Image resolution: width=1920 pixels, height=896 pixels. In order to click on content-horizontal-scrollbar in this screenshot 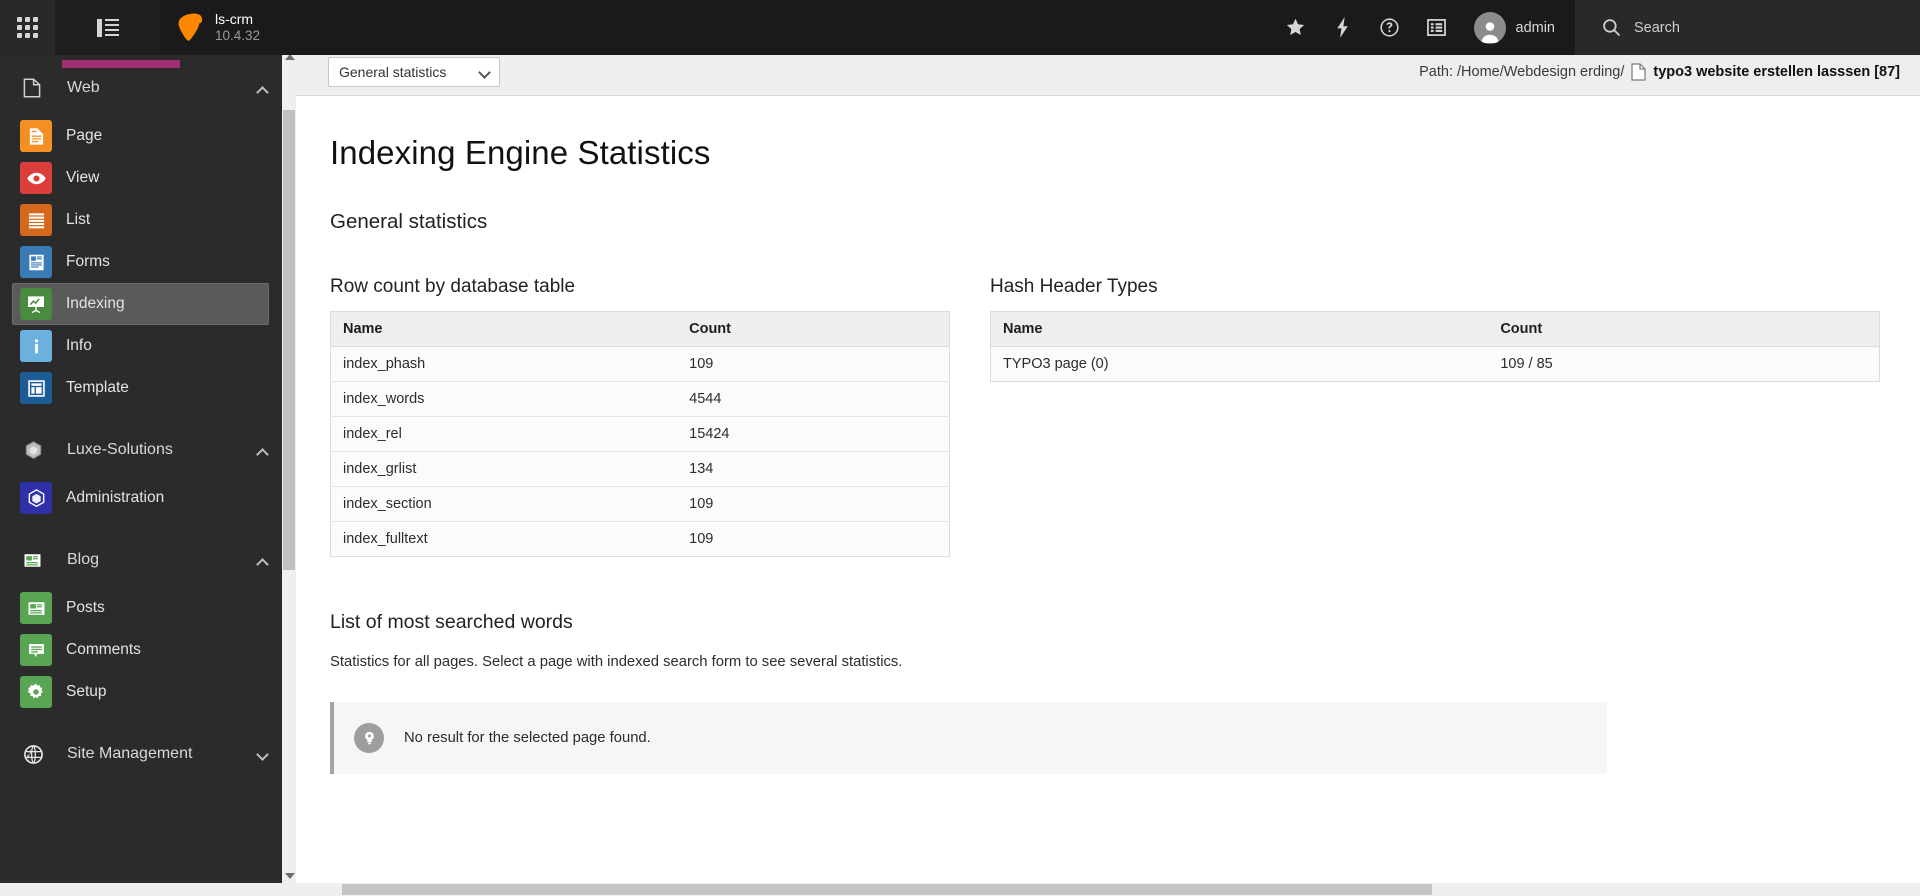, I will do `click(1108, 889)`.